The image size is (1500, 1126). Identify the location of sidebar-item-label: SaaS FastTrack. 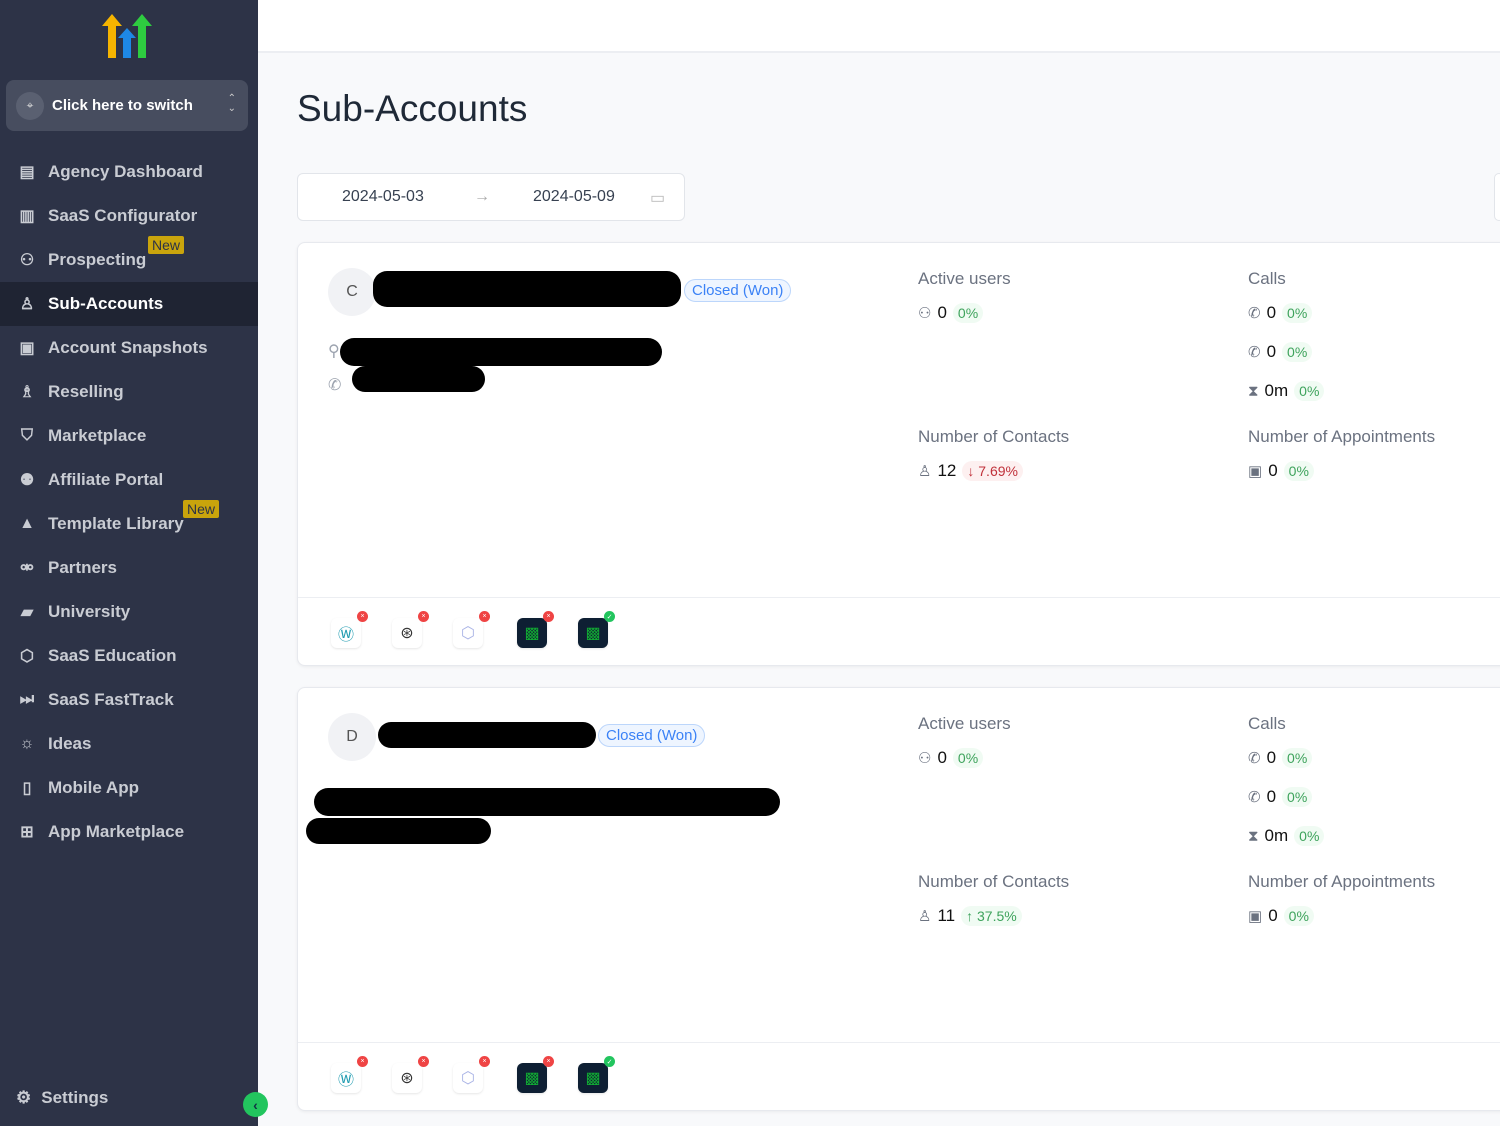
(111, 699).